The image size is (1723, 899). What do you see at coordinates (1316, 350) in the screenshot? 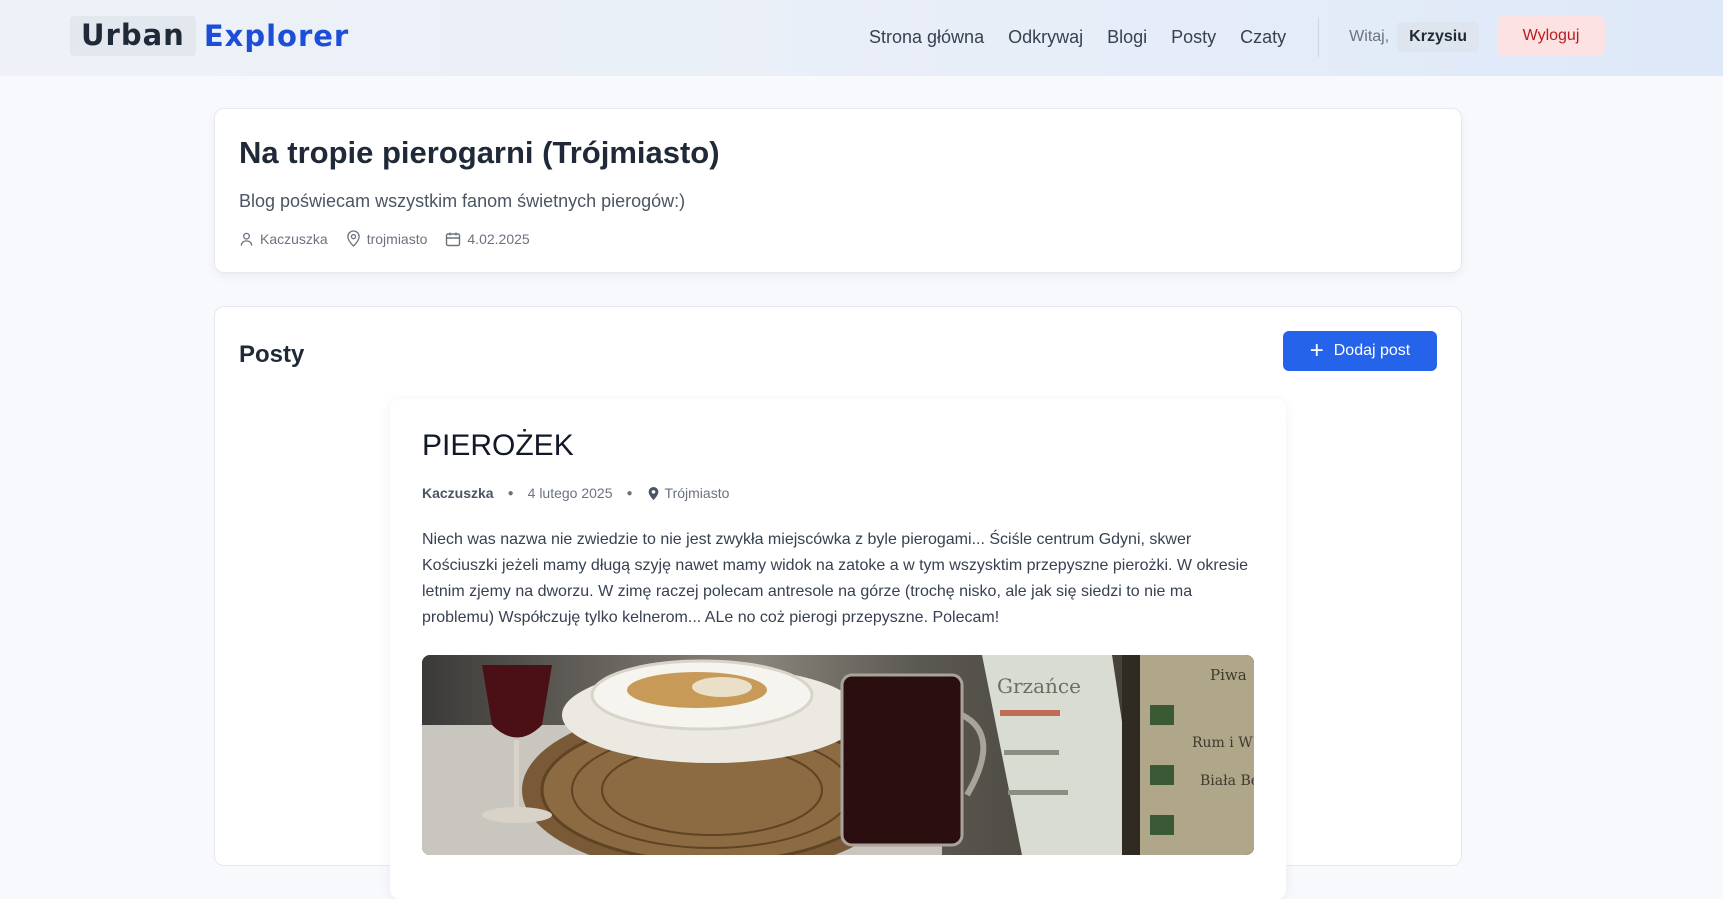
I see `plus-icon: +` at bounding box center [1316, 350].